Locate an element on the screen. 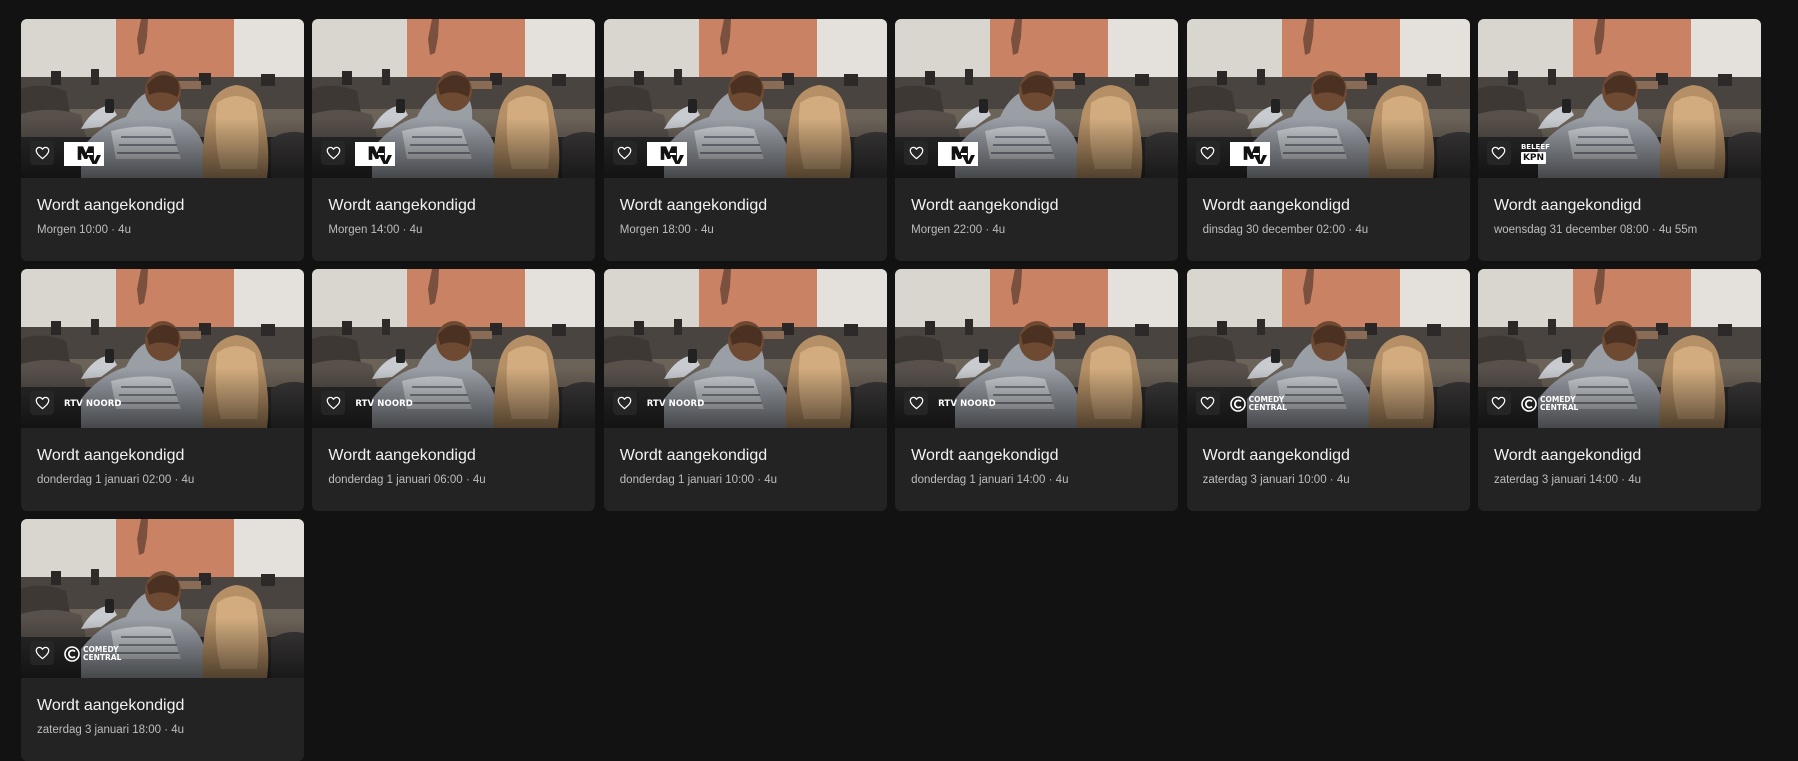 This screenshot has width=1798, height=761. program-schedule: zaterdag 3 januari 14:00 · 4u is located at coordinates (1567, 480).